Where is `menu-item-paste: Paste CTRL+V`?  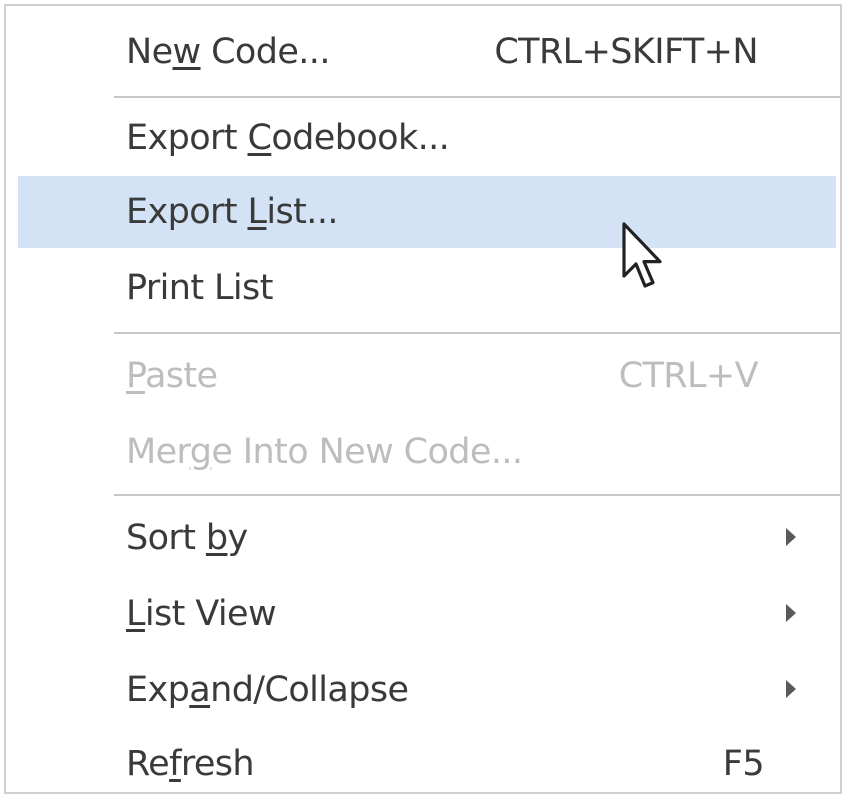 menu-item-paste: Paste CTRL+V is located at coordinates (427, 376).